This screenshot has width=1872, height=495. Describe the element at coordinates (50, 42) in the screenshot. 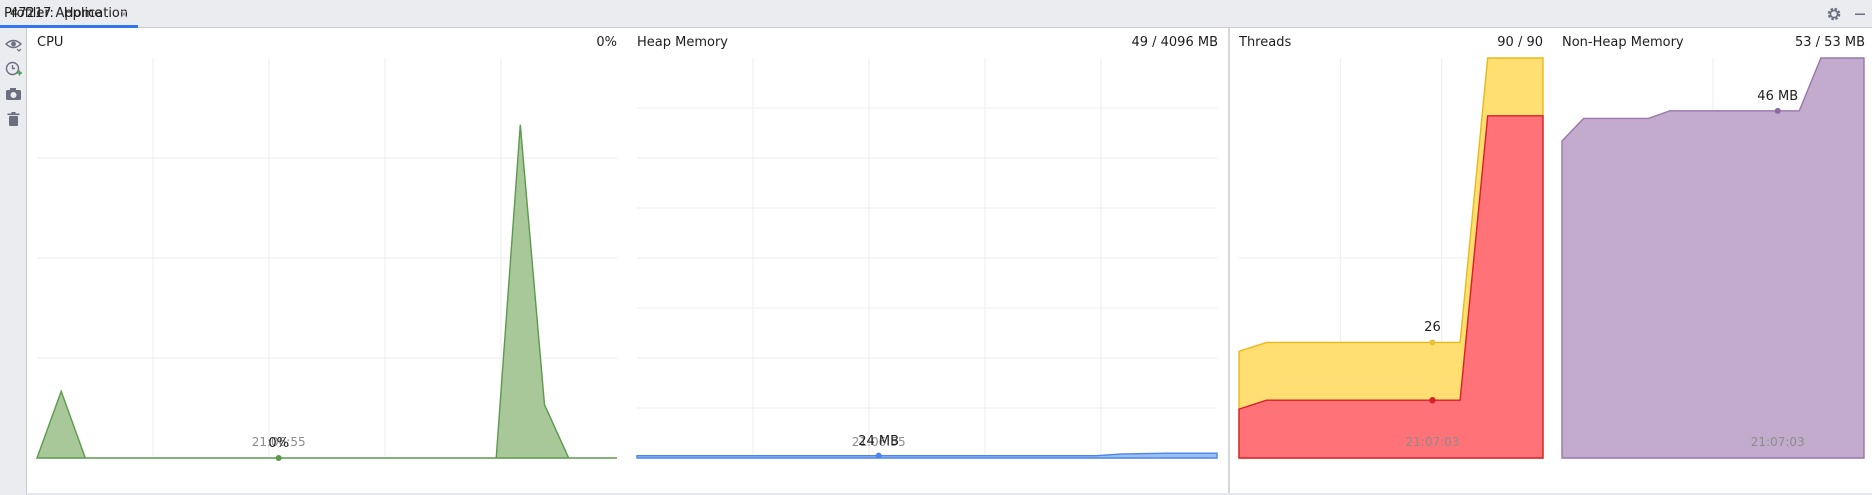

I see `panel-title: CPU` at that location.